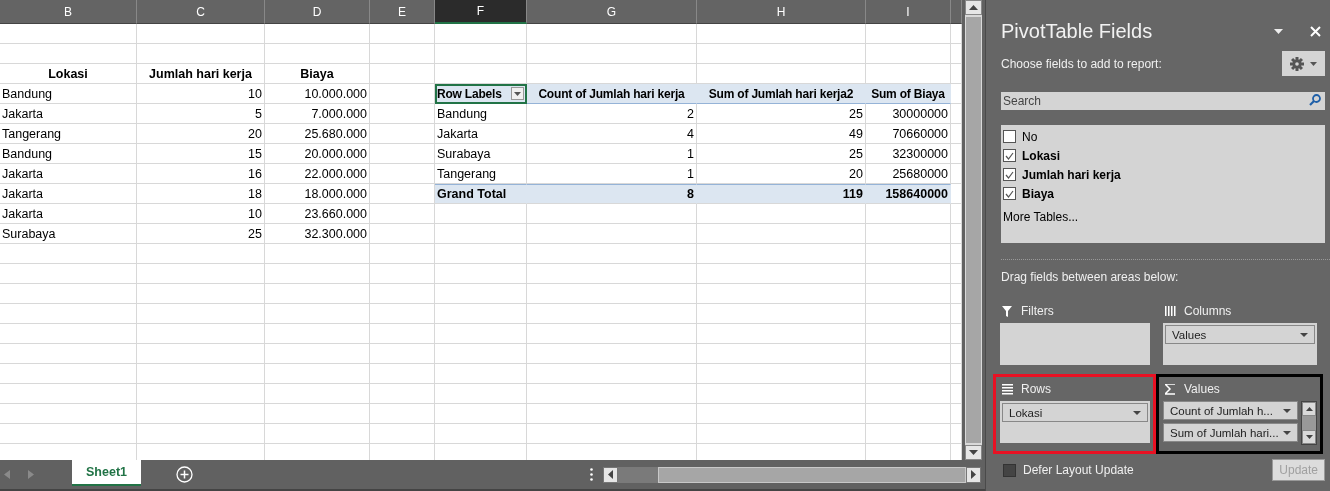 This screenshot has width=1330, height=491. What do you see at coordinates (317, 12) in the screenshot?
I see `column-header: D` at bounding box center [317, 12].